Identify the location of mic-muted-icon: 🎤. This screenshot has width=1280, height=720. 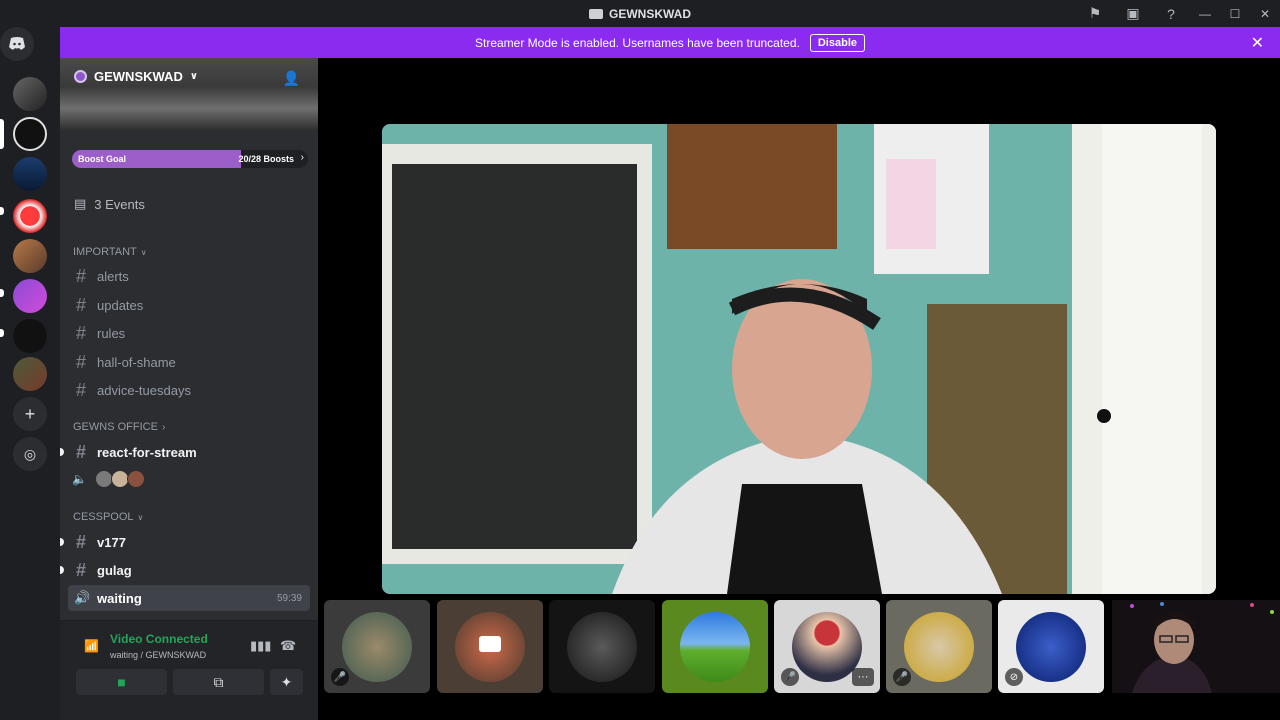
(340, 677).